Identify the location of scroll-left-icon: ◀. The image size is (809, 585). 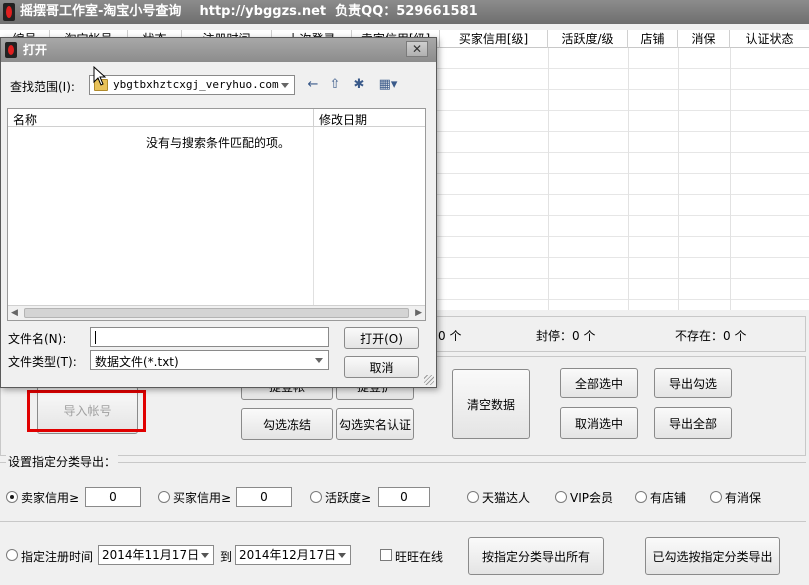
(14, 313).